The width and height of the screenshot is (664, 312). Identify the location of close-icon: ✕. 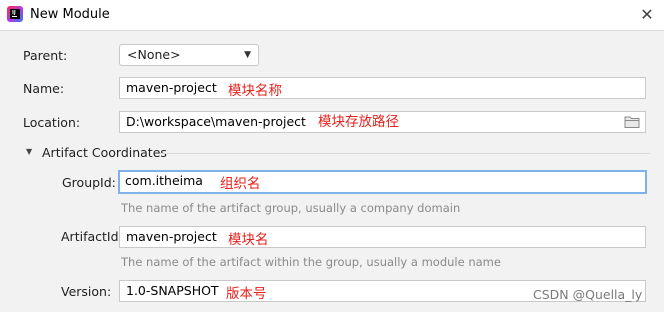
(647, 15).